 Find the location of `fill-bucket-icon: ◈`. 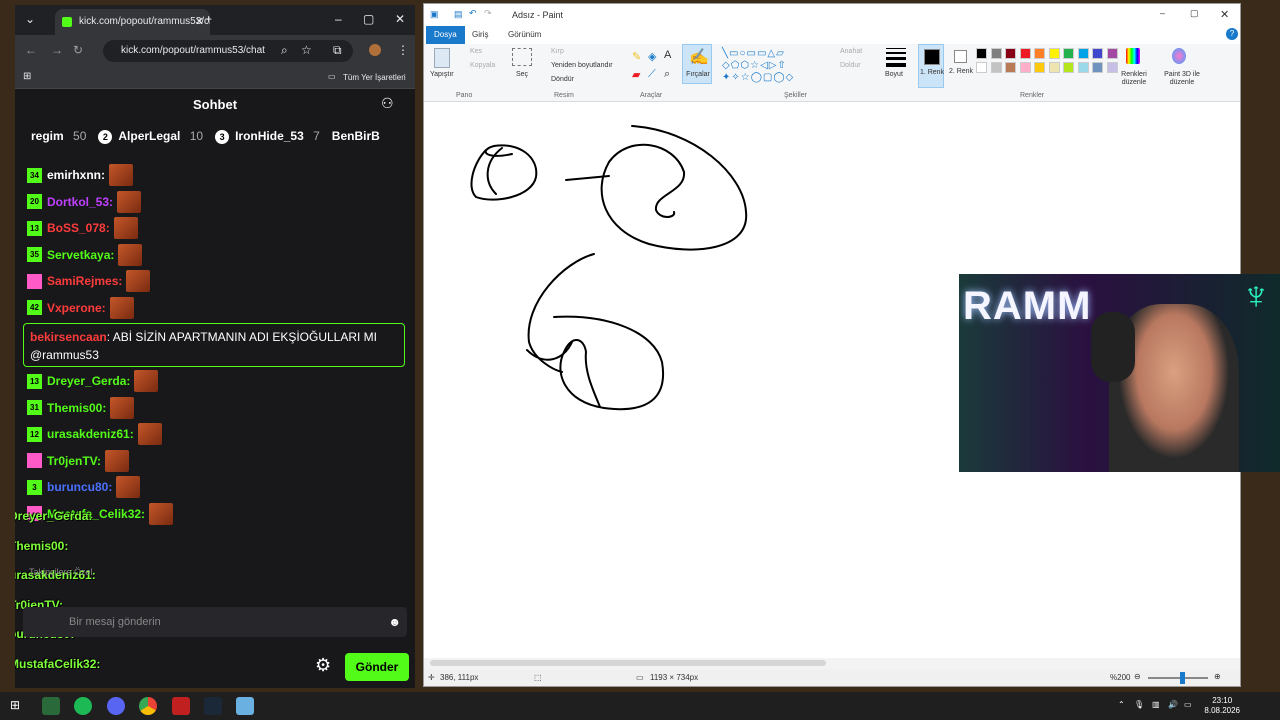

fill-bucket-icon: ◈ is located at coordinates (652, 56).